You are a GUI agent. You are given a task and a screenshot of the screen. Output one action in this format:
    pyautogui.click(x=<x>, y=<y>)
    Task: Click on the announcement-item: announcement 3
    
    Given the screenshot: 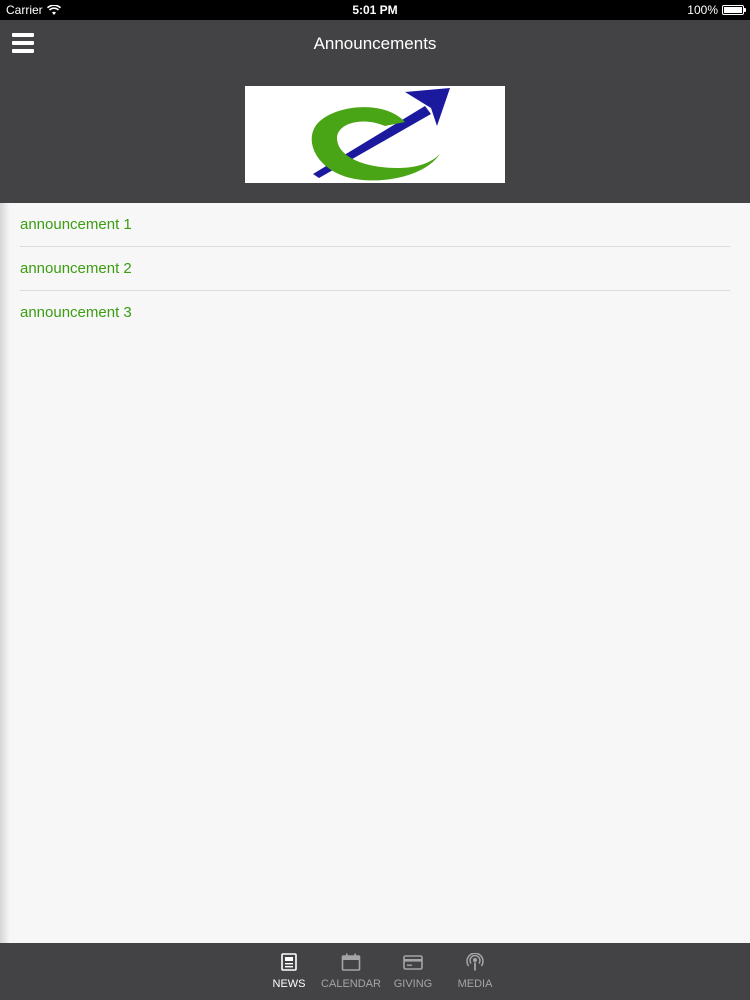 What is the action you would take?
    pyautogui.click(x=375, y=313)
    